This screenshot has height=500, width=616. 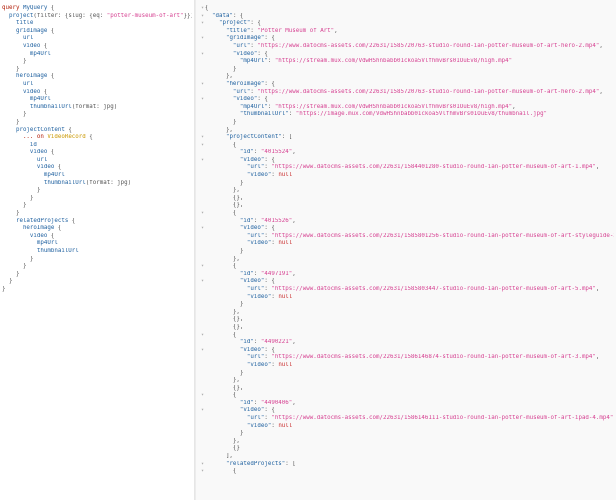 I want to click on code-token: "heroImage", so click(x=245, y=83).